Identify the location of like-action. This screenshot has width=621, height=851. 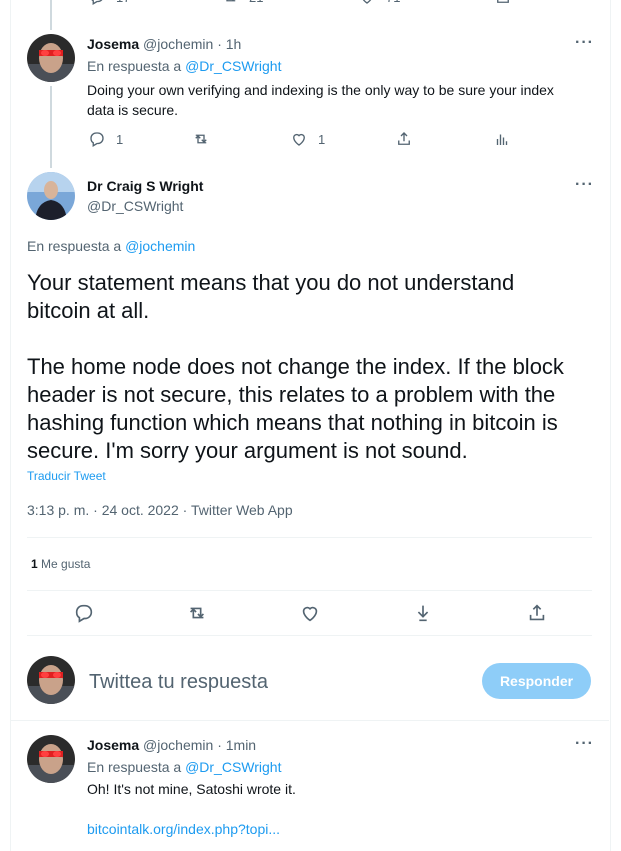
(310, 613).